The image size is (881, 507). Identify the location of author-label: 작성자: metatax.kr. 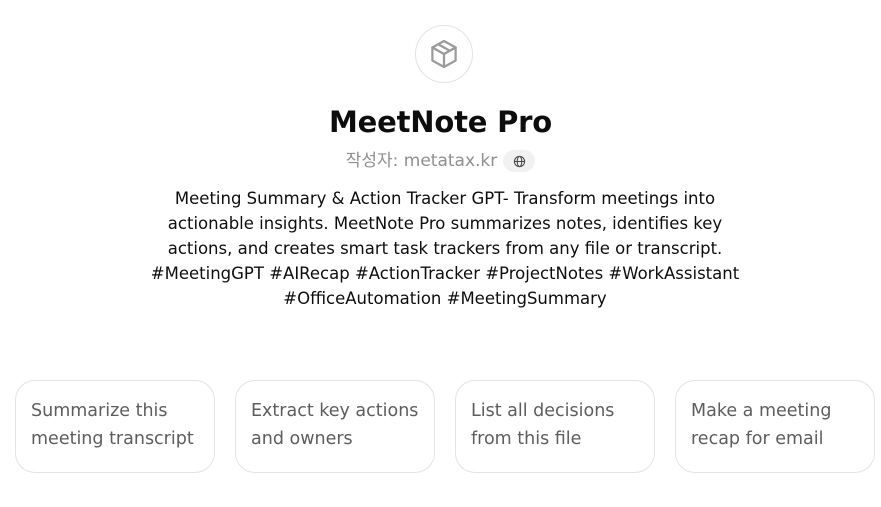
(421, 161).